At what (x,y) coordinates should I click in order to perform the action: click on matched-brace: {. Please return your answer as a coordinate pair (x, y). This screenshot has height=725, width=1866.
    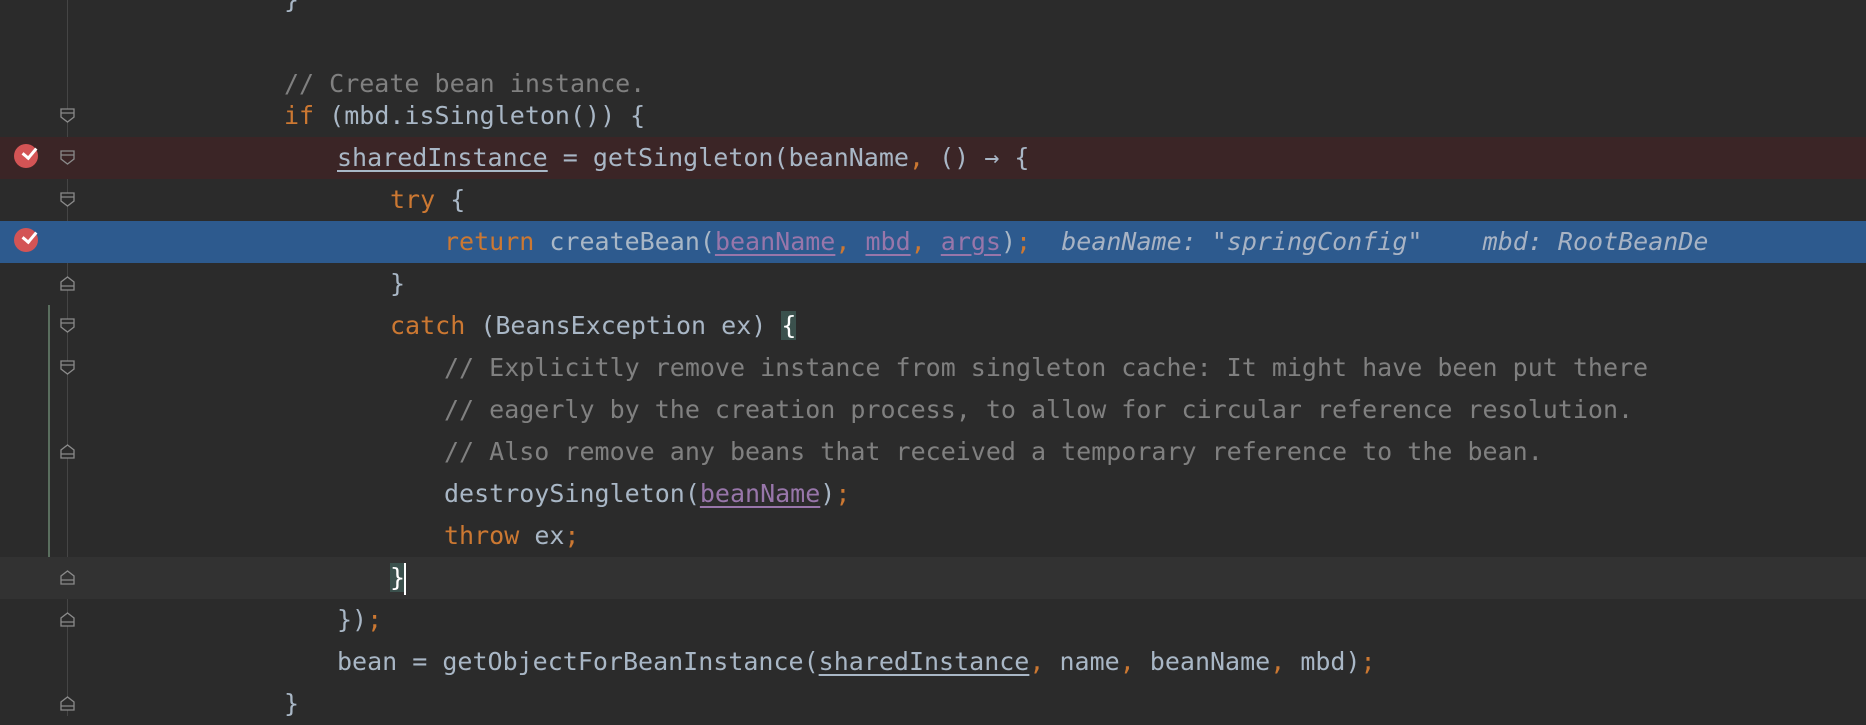
    Looking at the image, I should click on (789, 325).